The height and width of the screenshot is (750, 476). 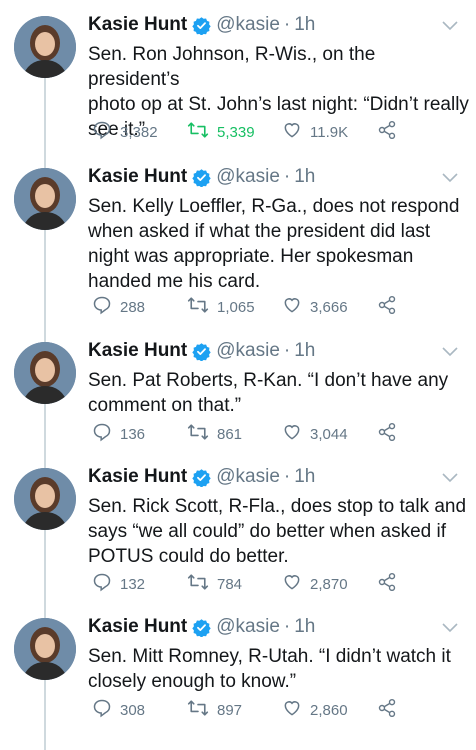 What do you see at coordinates (133, 710) in the screenshot?
I see `reply-count: 308` at bounding box center [133, 710].